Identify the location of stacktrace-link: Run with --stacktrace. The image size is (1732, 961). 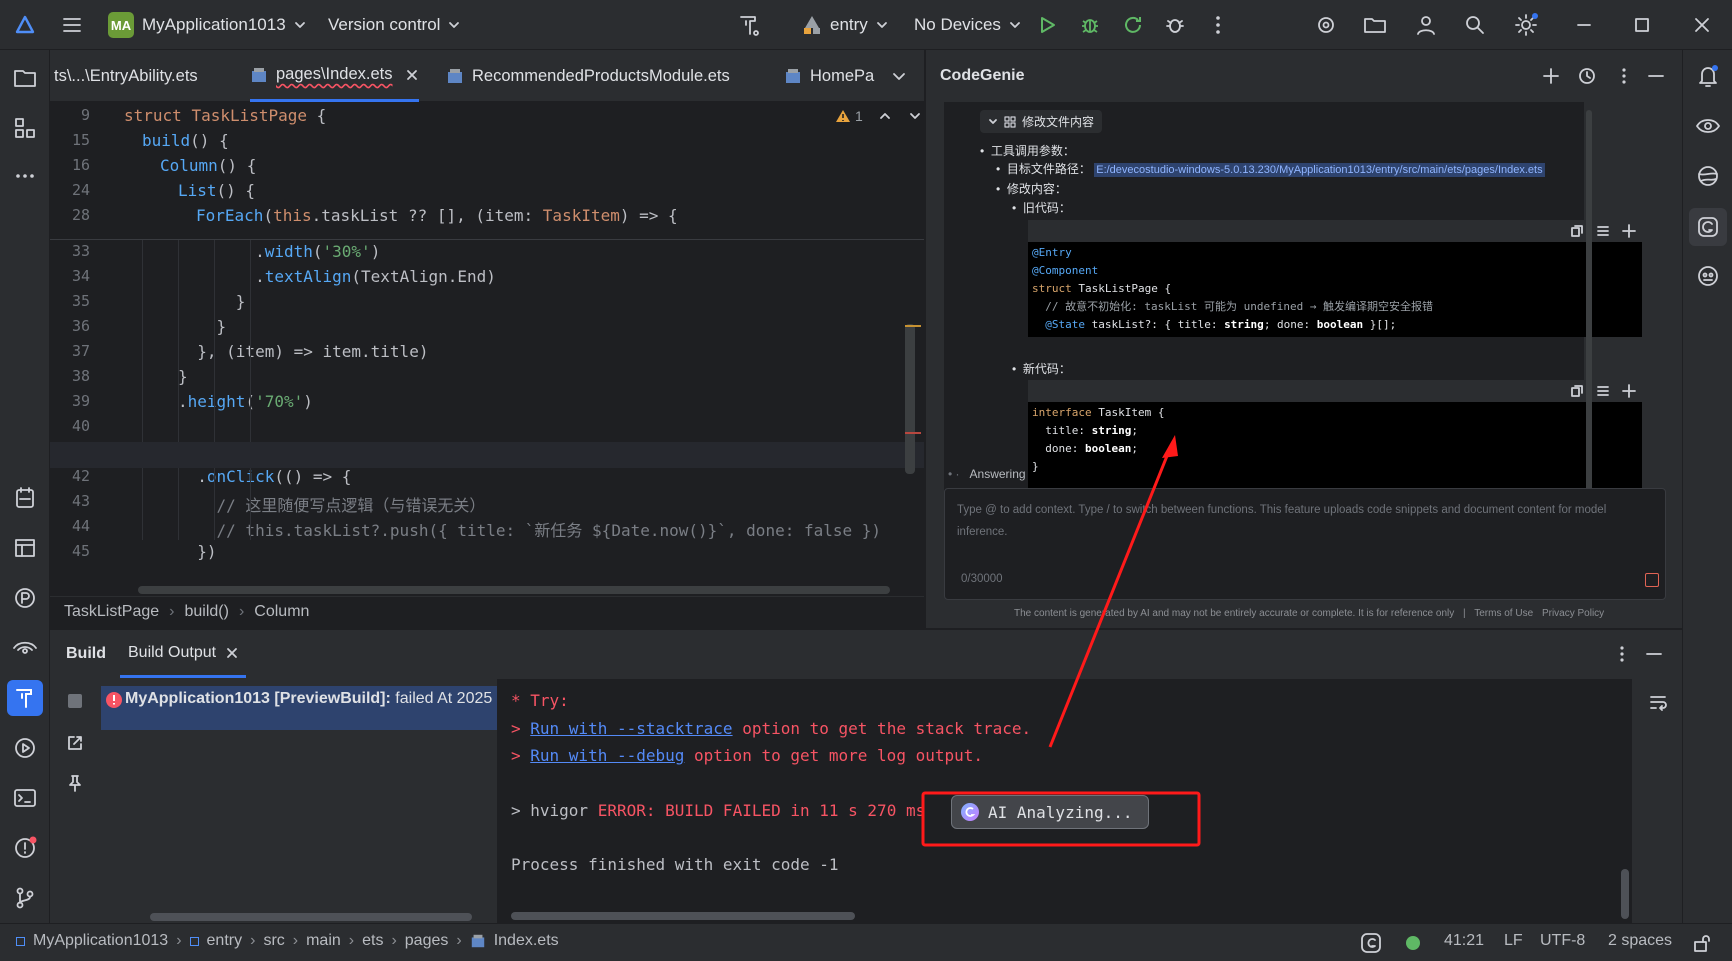
(631, 728).